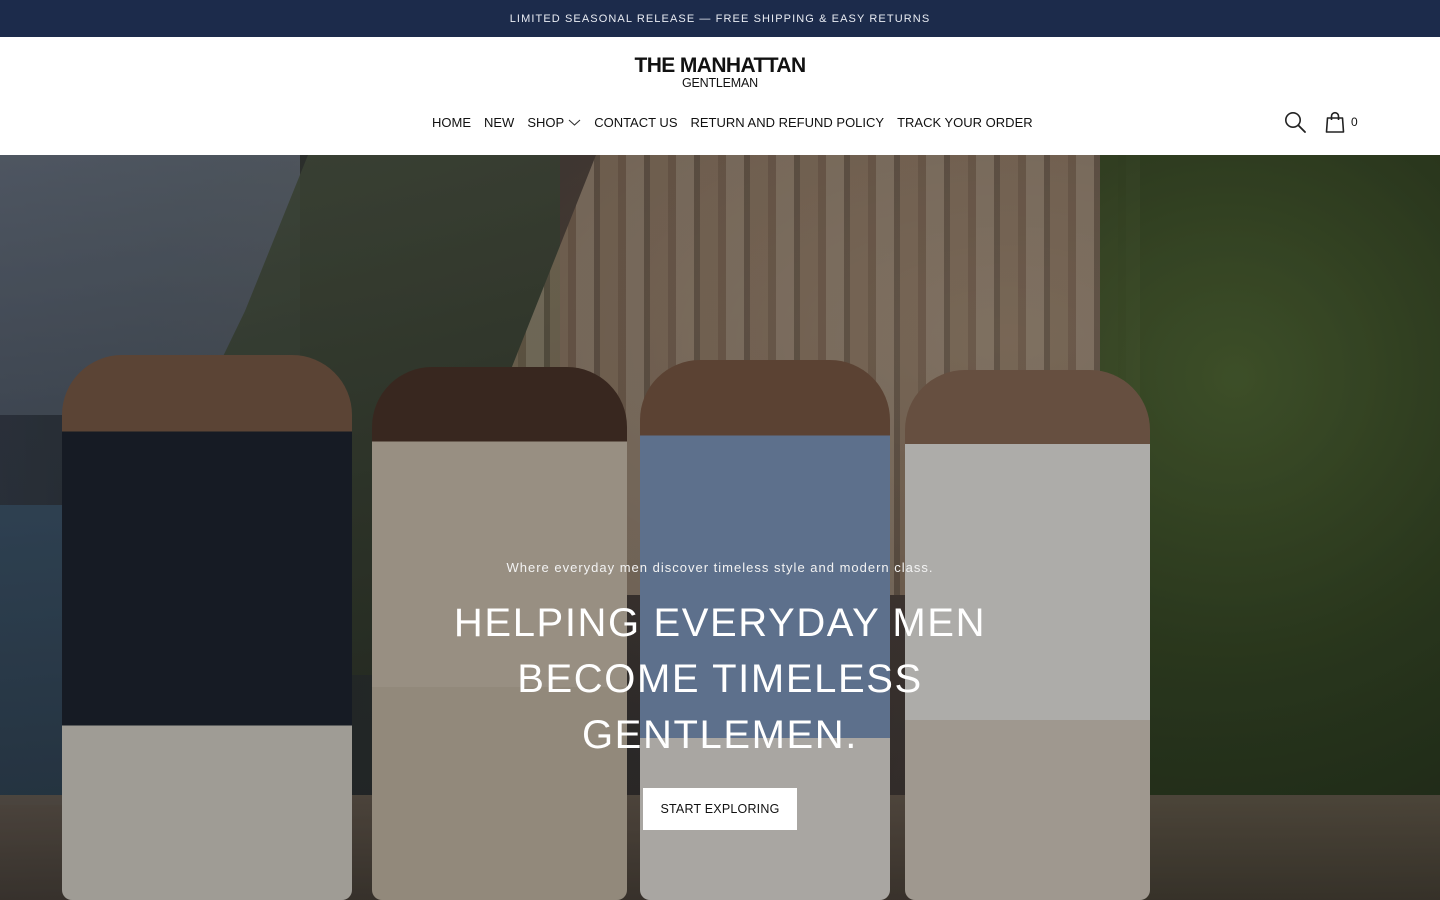  Describe the element at coordinates (720, 809) in the screenshot. I see `start-exploring-button: START EXPLORING` at that location.